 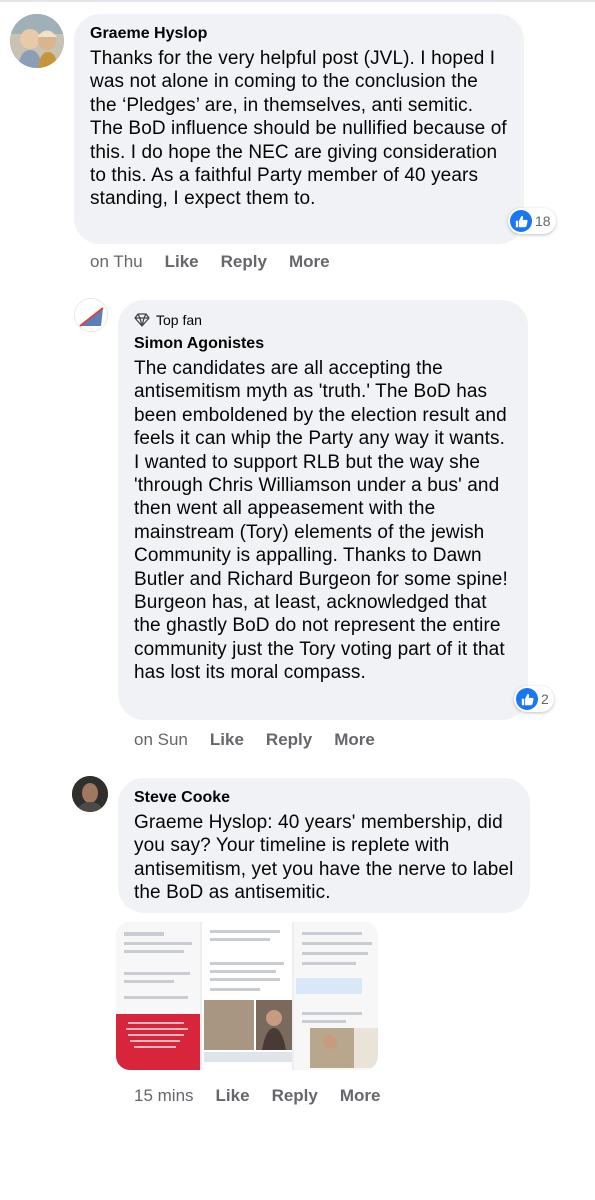 I want to click on avatar-graeme, so click(x=37, y=41).